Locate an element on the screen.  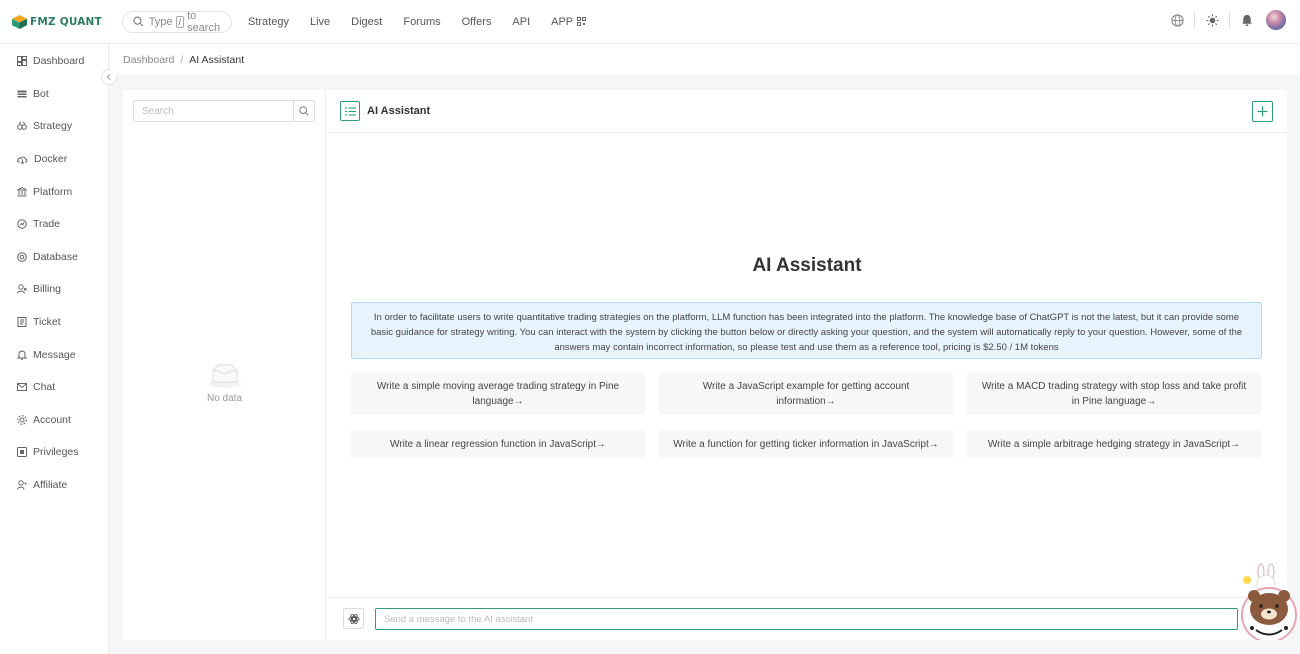
bear-mascot-icon is located at coordinates (1269, 603).